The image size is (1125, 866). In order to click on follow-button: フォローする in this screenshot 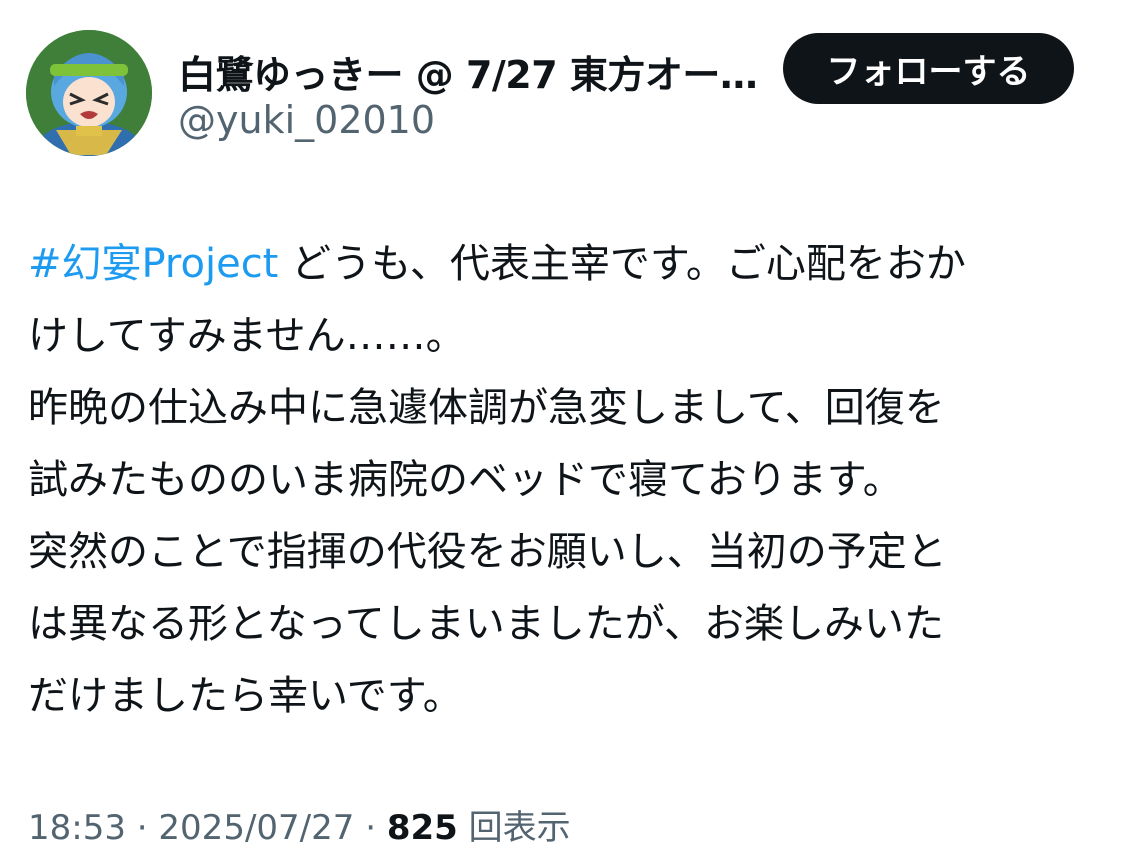, I will do `click(928, 68)`.